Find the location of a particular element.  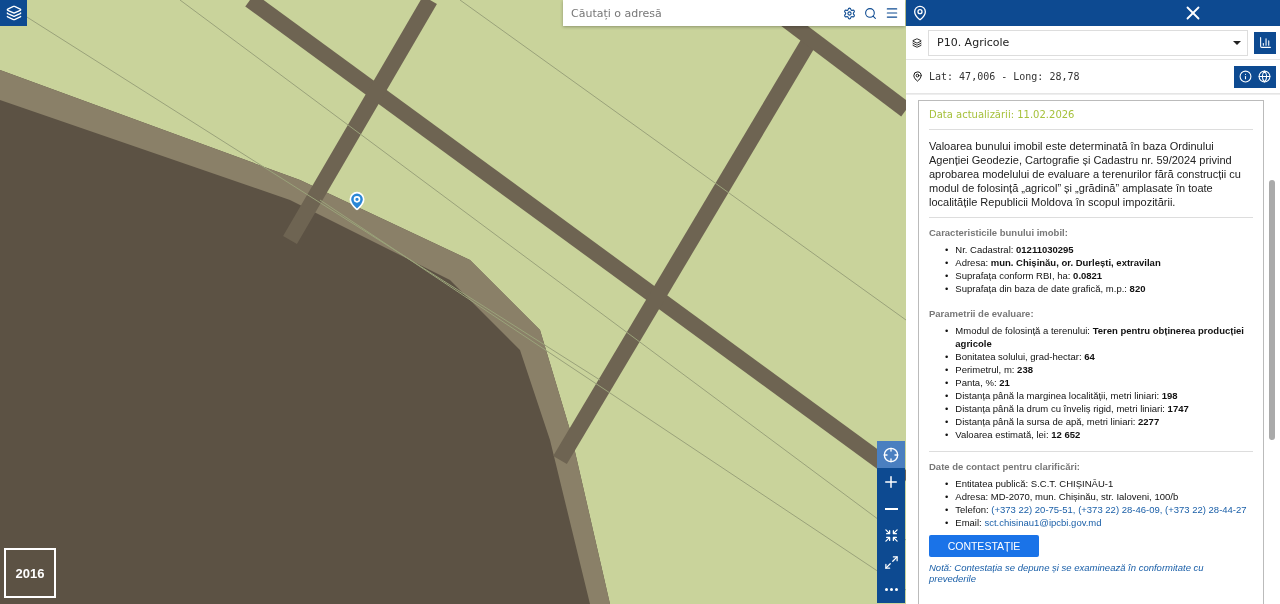

section-title: Date de contact pentru clarificări: is located at coordinates (1005, 466).